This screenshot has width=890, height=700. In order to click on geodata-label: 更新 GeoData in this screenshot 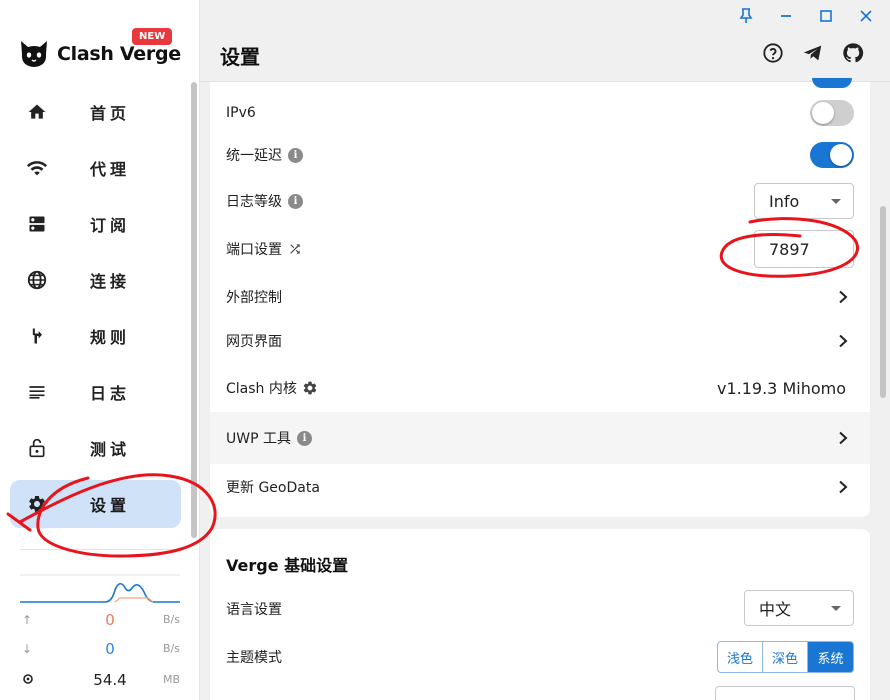, I will do `click(273, 488)`.